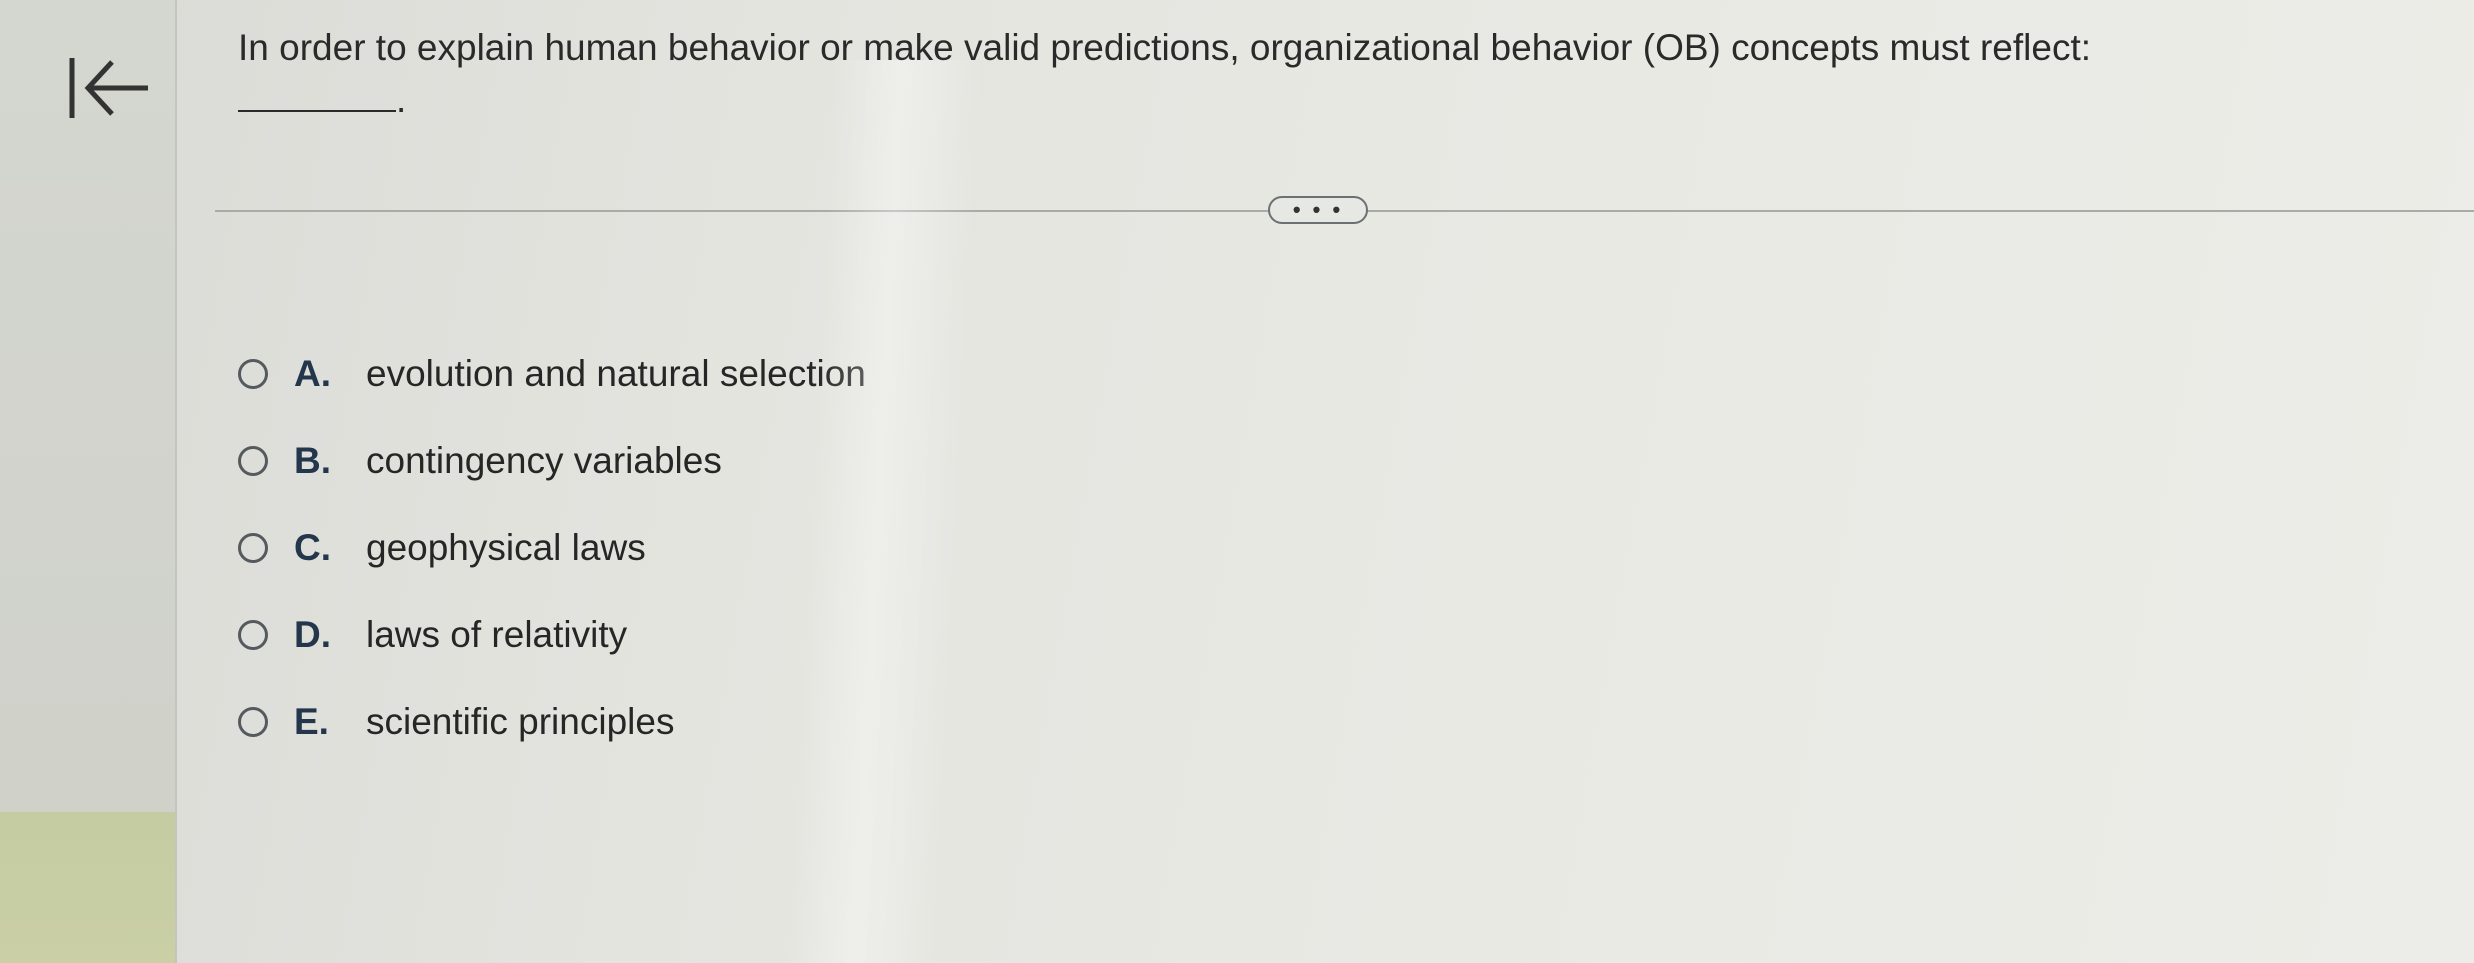  What do you see at coordinates (312, 634) in the screenshot?
I see `option-letter: D.` at bounding box center [312, 634].